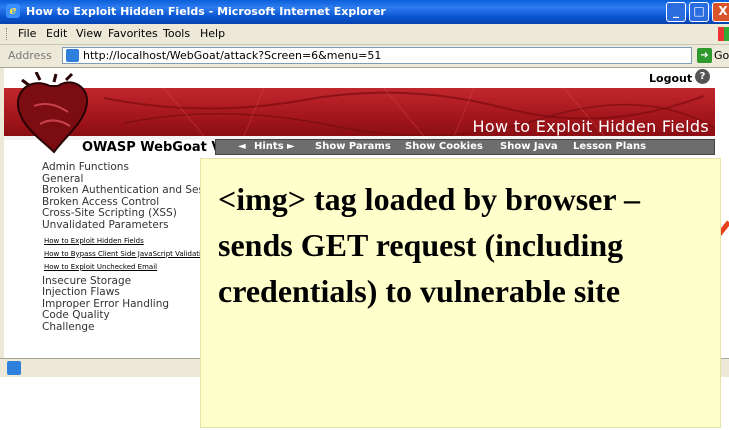  Describe the element at coordinates (699, 12) in the screenshot. I see `maximize-button: □` at that location.